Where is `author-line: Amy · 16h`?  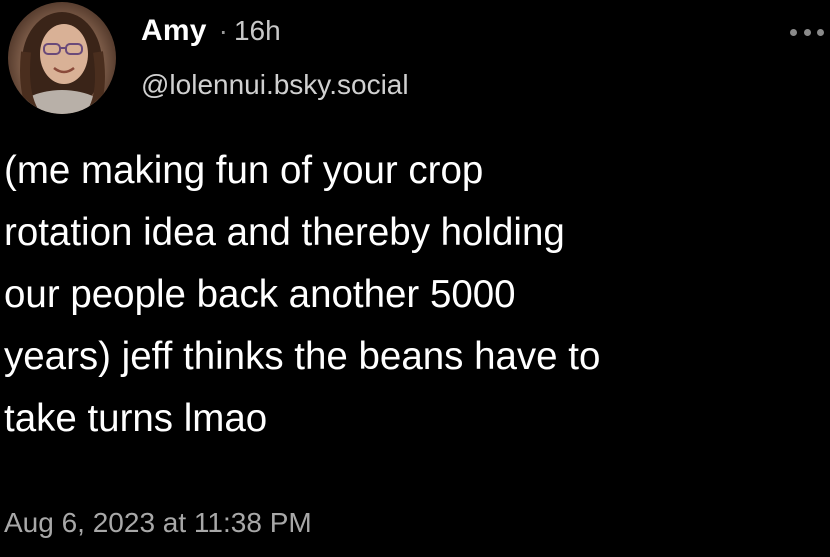
author-line: Amy · 16h is located at coordinates (211, 34).